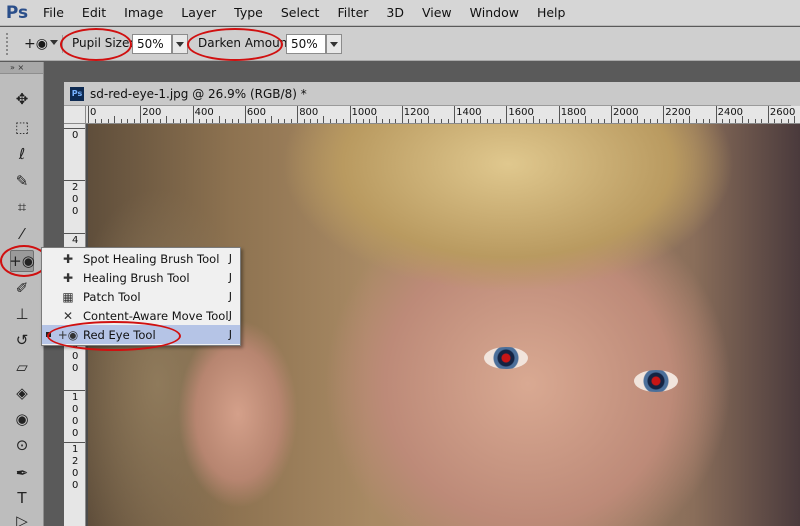 The width and height of the screenshot is (800, 526). What do you see at coordinates (352, 13) in the screenshot?
I see `menu-filter: Filter` at bounding box center [352, 13].